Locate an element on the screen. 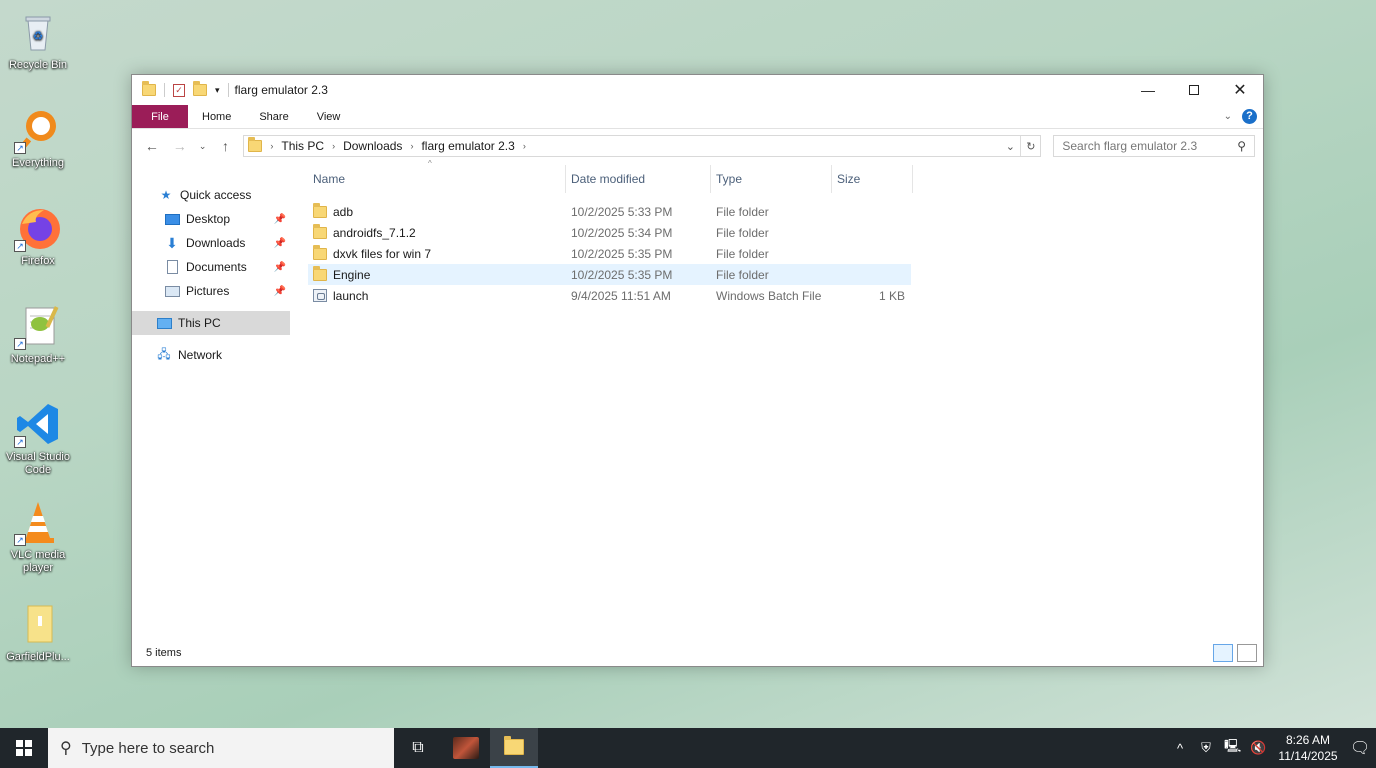  forward-arrow-icon: → is located at coordinates (179, 146).